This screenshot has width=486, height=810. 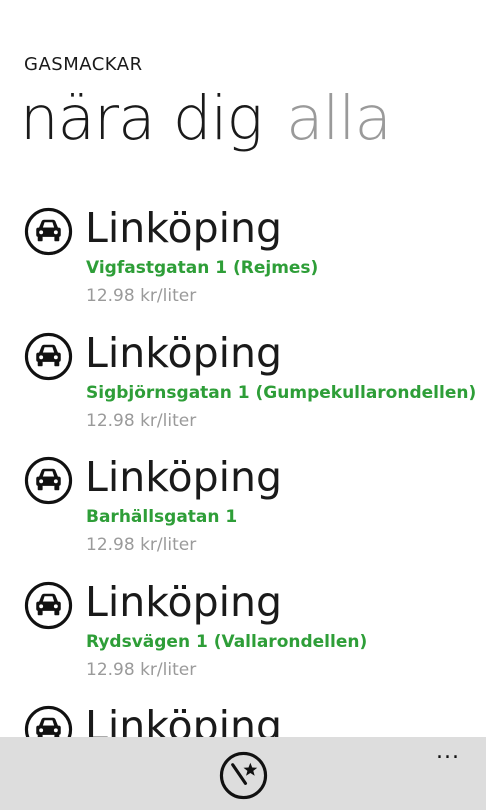 What do you see at coordinates (227, 641) in the screenshot?
I see `station-address: Rydsvägen 1 (Vallarondellen)` at bounding box center [227, 641].